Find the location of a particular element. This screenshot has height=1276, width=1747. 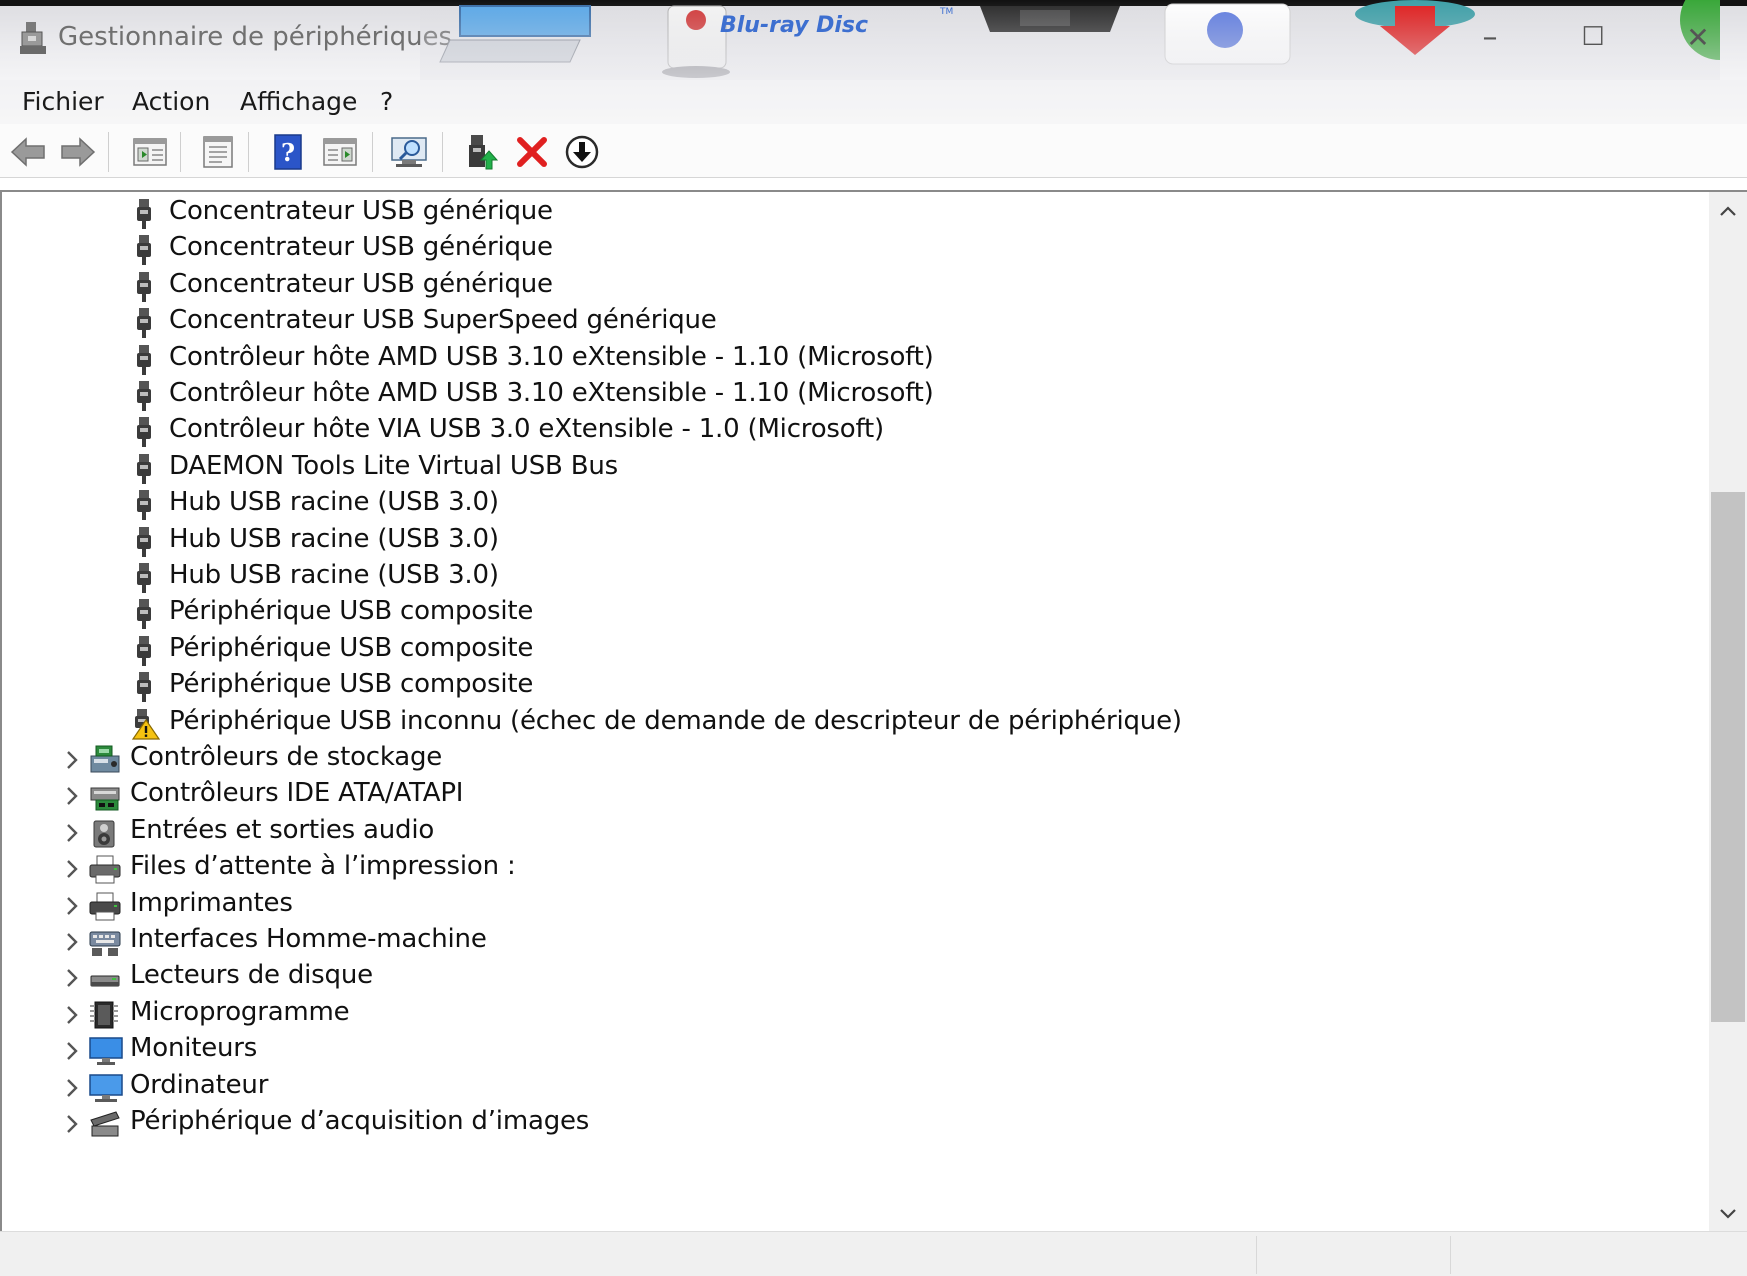

uninstall-x-icon is located at coordinates (532, 152).